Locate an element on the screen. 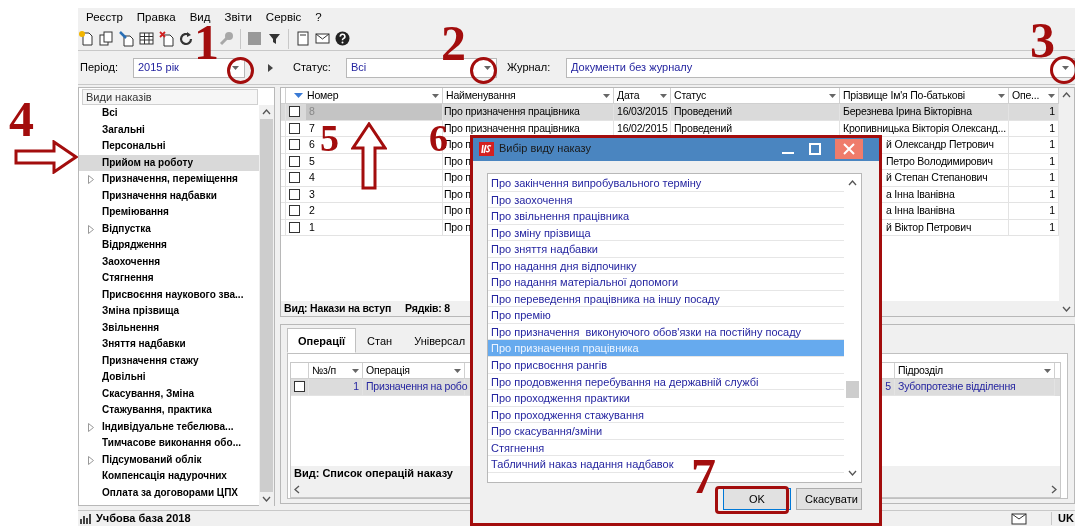 This screenshot has width=1075, height=526. edit-document-icon is located at coordinates (126, 38).